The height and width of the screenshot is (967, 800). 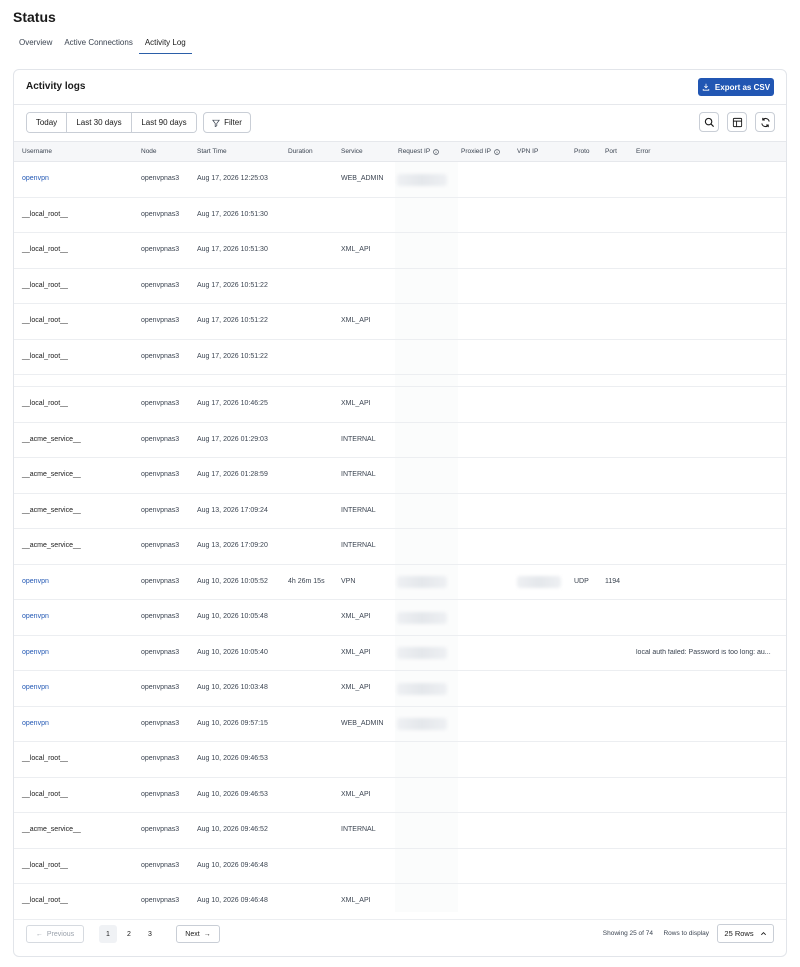 I want to click on cell-start: Aug 10, 2026 09:46:53, so click(x=232, y=759).